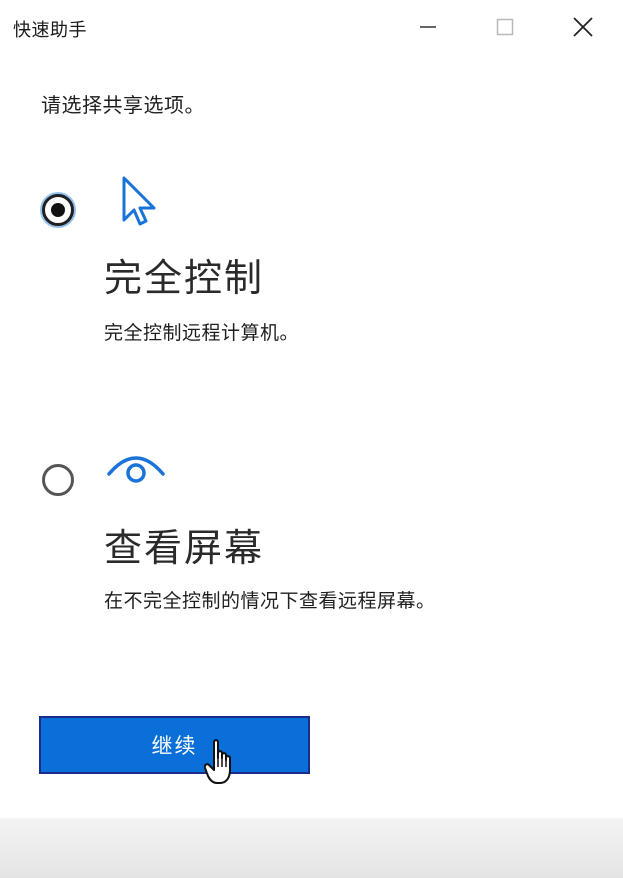  Describe the element at coordinates (202, 333) in the screenshot. I see `option-description: 完全控制远程计算机。` at that location.